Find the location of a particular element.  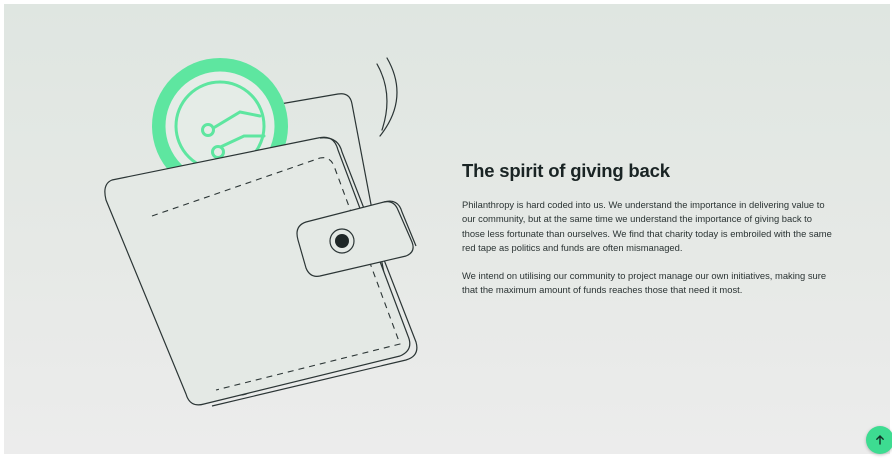

scroll-to-top-button is located at coordinates (879, 440).